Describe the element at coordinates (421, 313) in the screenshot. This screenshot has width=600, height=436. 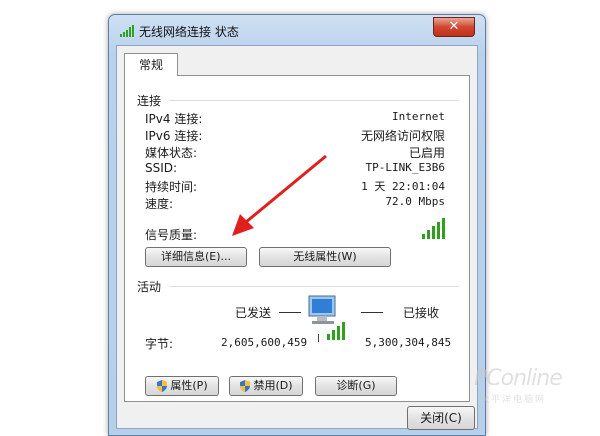
I see `received-label: 已接收` at that location.